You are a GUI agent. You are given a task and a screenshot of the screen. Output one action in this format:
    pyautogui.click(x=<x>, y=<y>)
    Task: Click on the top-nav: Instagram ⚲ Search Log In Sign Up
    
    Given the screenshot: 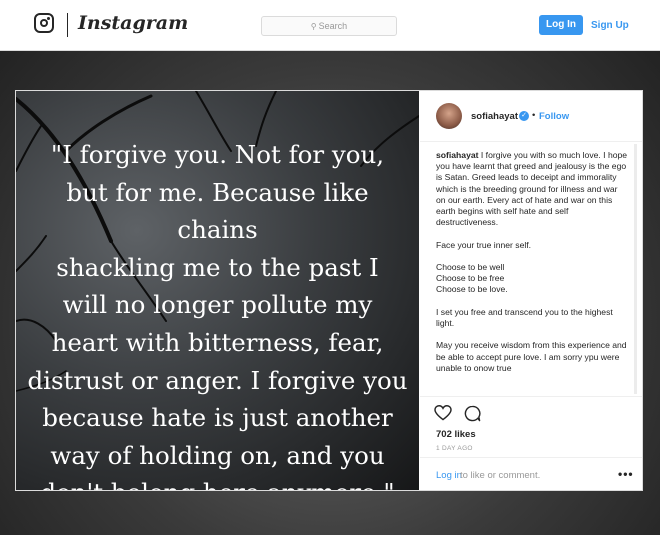 What is the action you would take?
    pyautogui.click(x=330, y=25)
    